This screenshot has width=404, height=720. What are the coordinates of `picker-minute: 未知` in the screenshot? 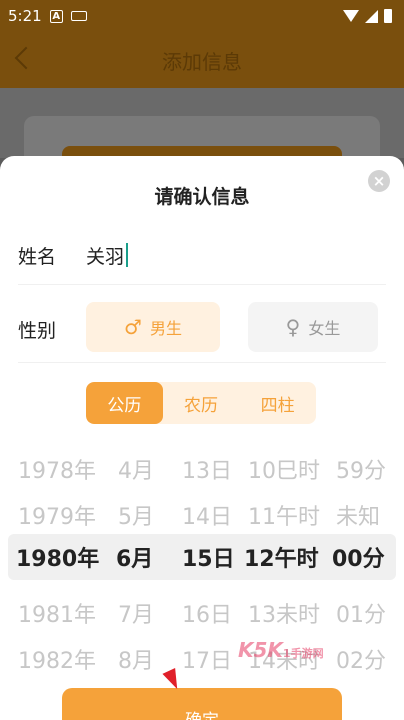 It's located at (358, 517).